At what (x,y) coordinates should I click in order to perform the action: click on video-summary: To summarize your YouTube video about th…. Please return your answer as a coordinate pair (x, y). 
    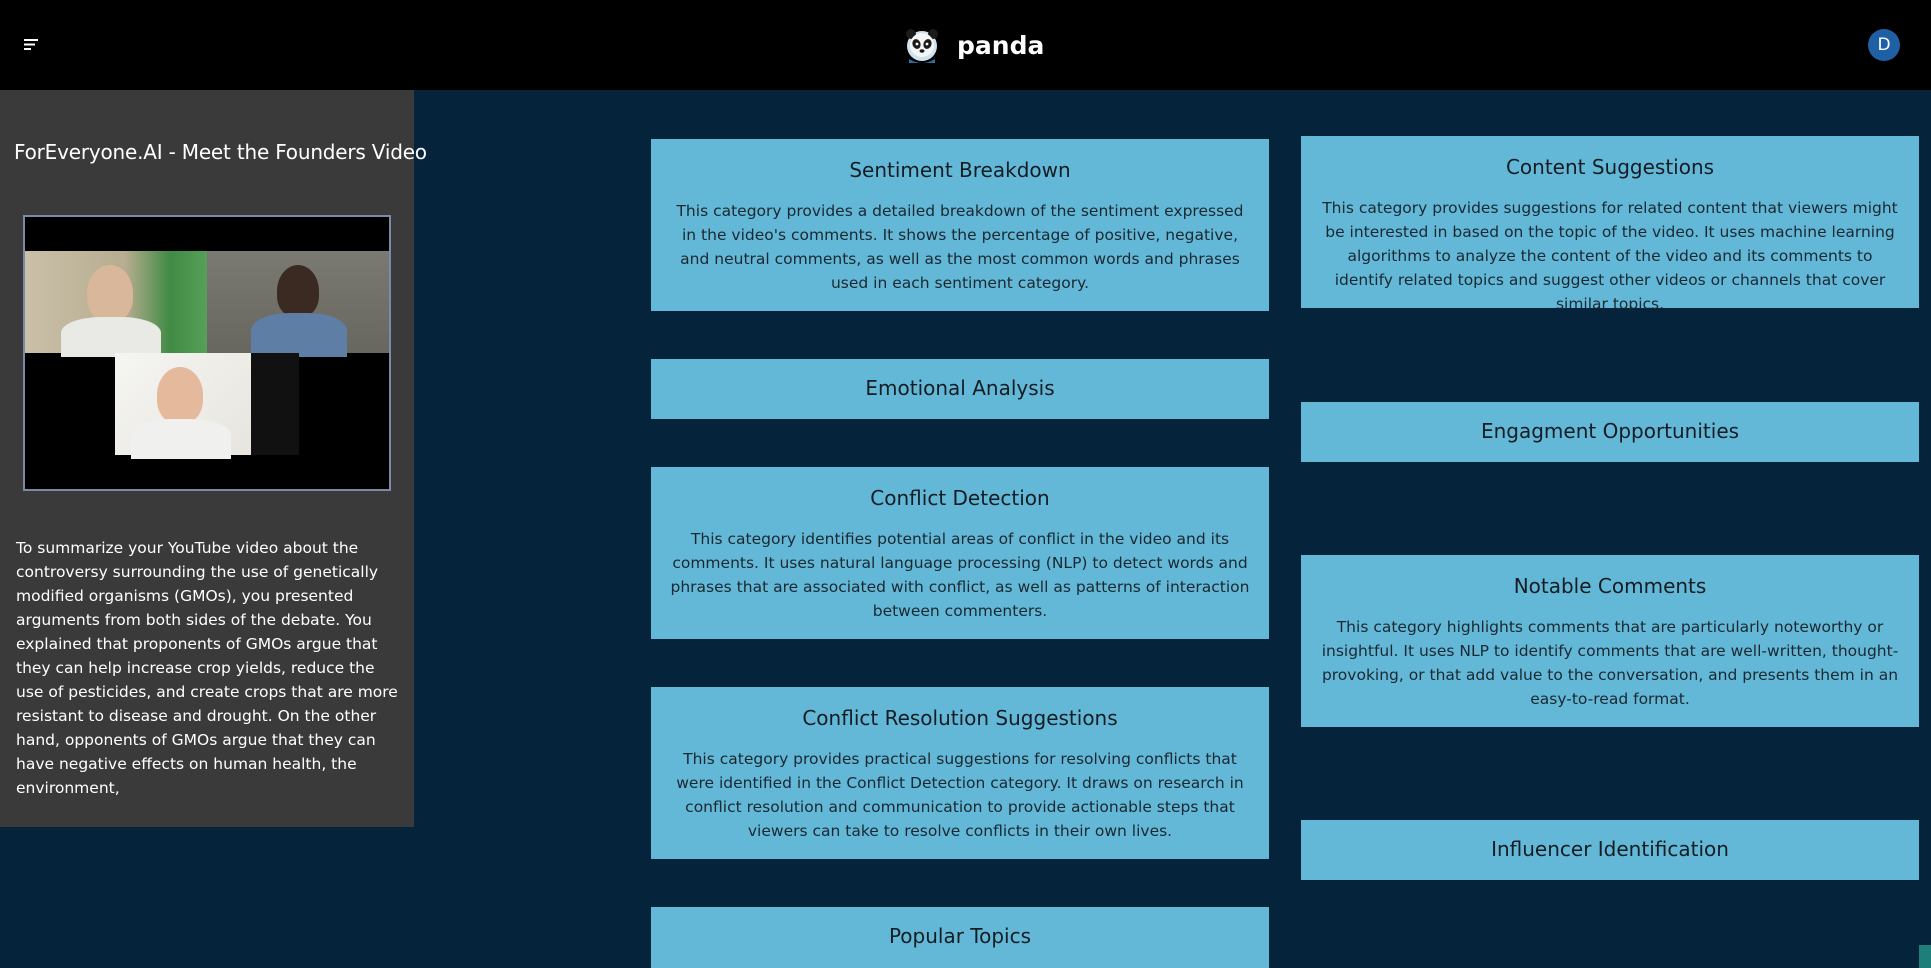
    Looking at the image, I should click on (207, 668).